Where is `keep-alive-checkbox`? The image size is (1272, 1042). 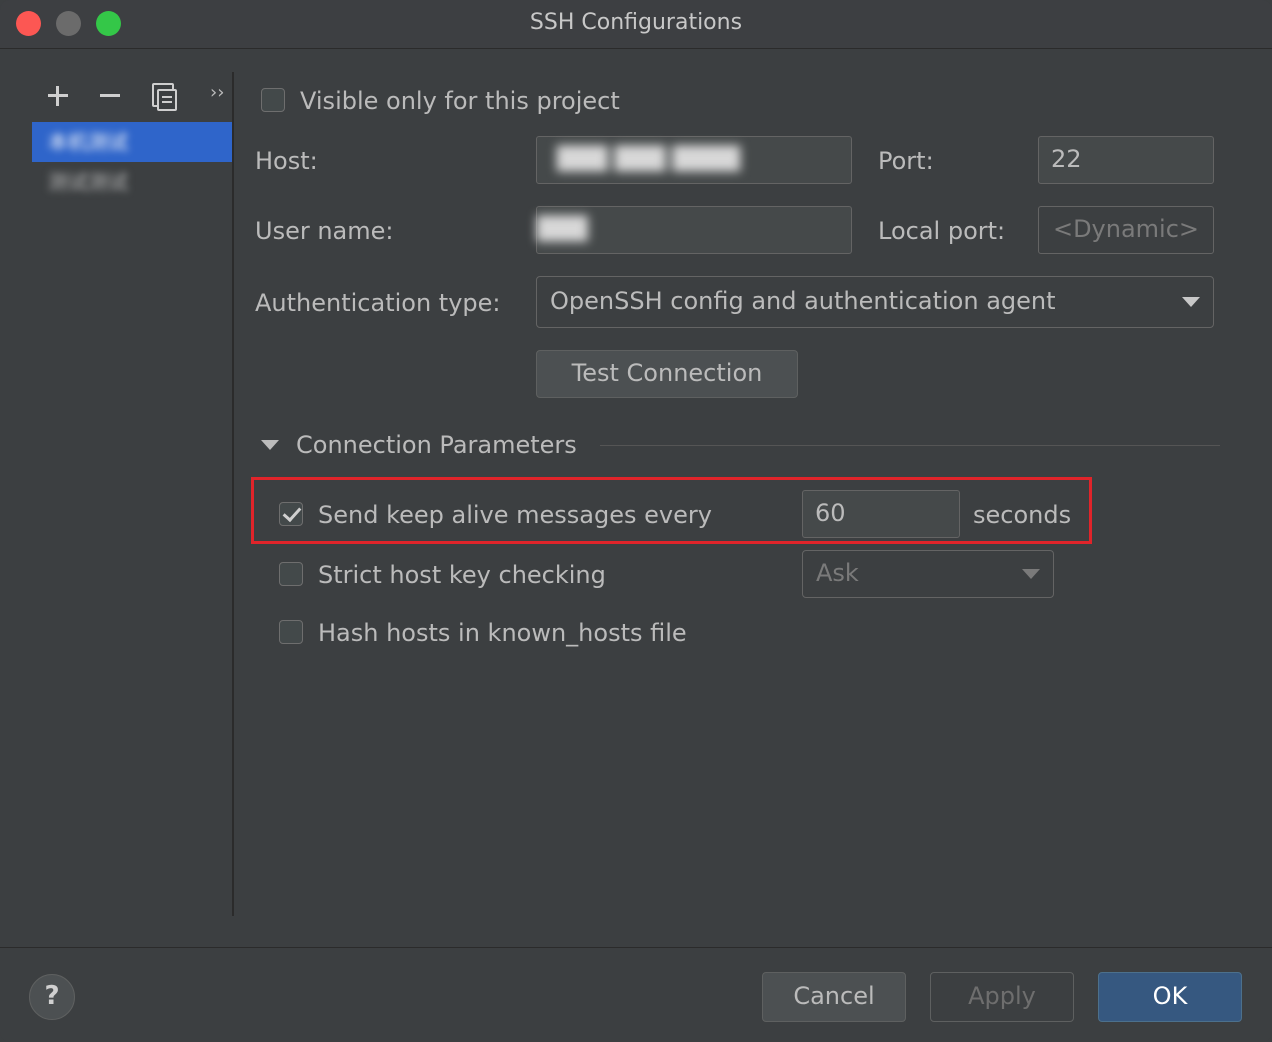
keep-alive-checkbox is located at coordinates (291, 514).